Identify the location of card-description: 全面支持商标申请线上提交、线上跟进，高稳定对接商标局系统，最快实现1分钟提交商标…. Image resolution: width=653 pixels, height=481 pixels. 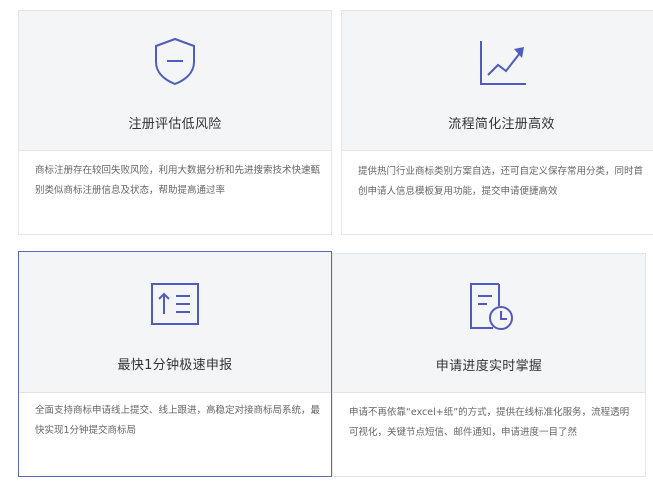
(178, 420).